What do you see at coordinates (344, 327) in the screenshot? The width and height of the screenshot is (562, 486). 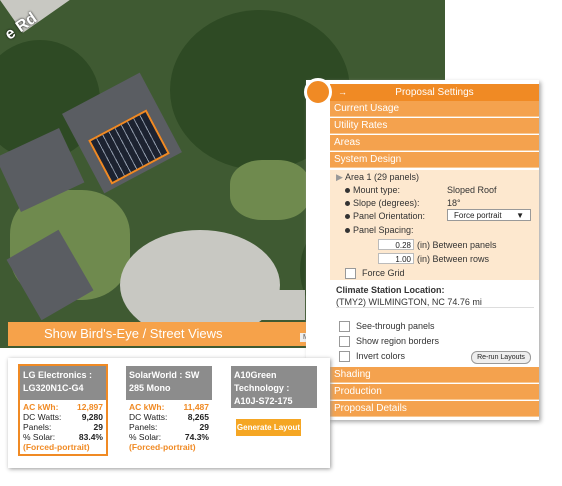 I see `see-through-checkbox` at bounding box center [344, 327].